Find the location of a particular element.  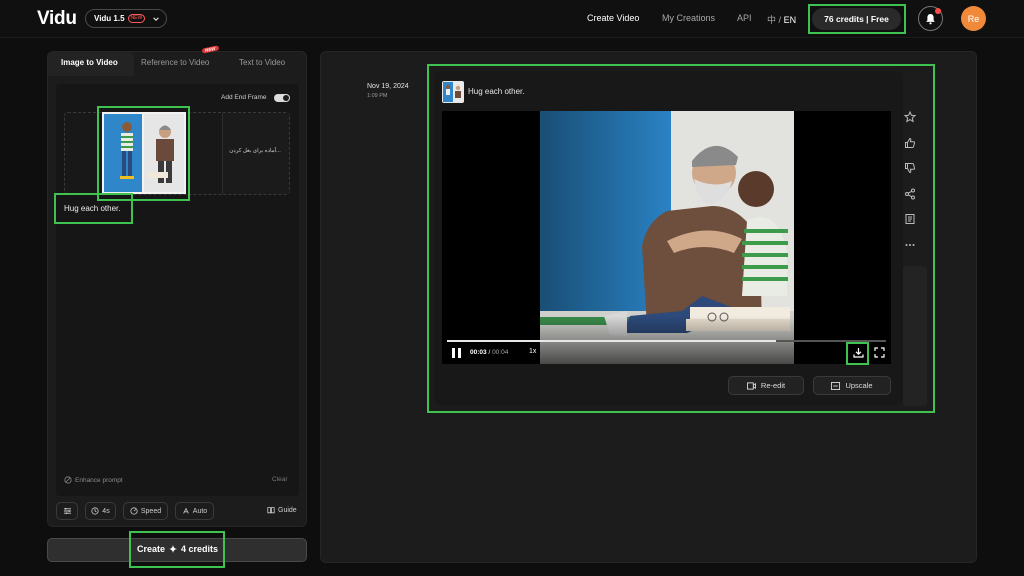

language-switch: 中 / EN is located at coordinates (781, 19).